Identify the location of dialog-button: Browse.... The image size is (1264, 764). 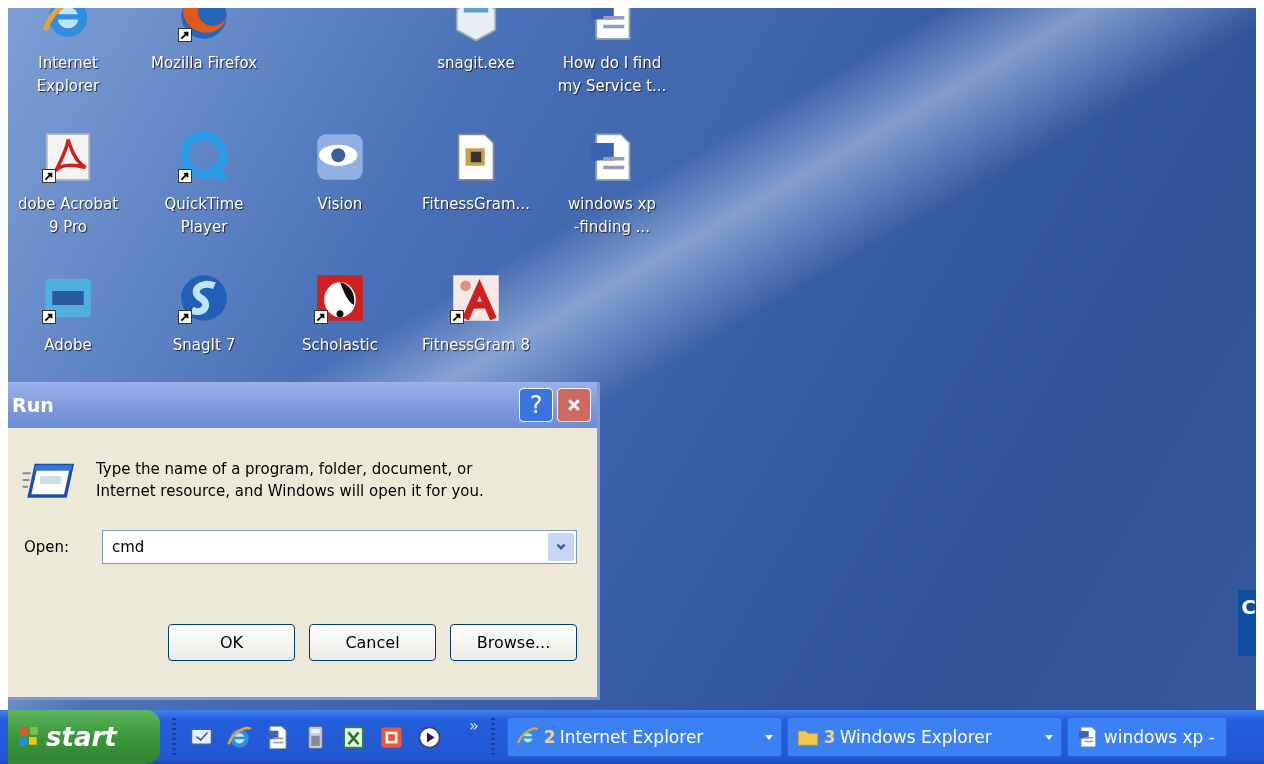
(513, 642).